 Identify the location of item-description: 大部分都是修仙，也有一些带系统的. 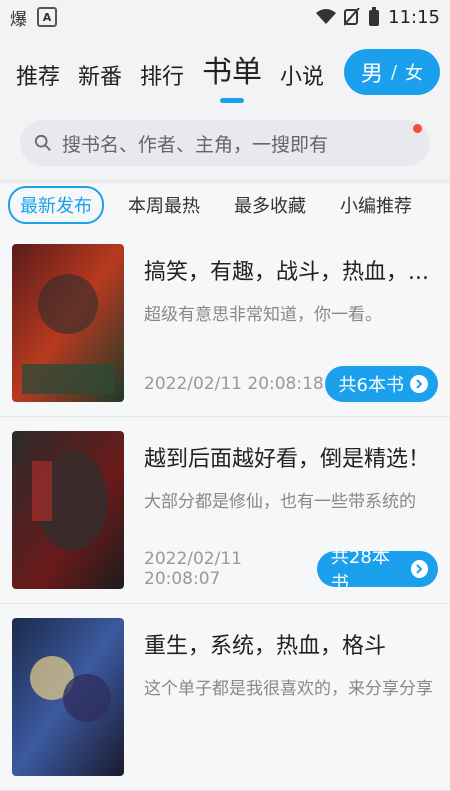
(280, 502).